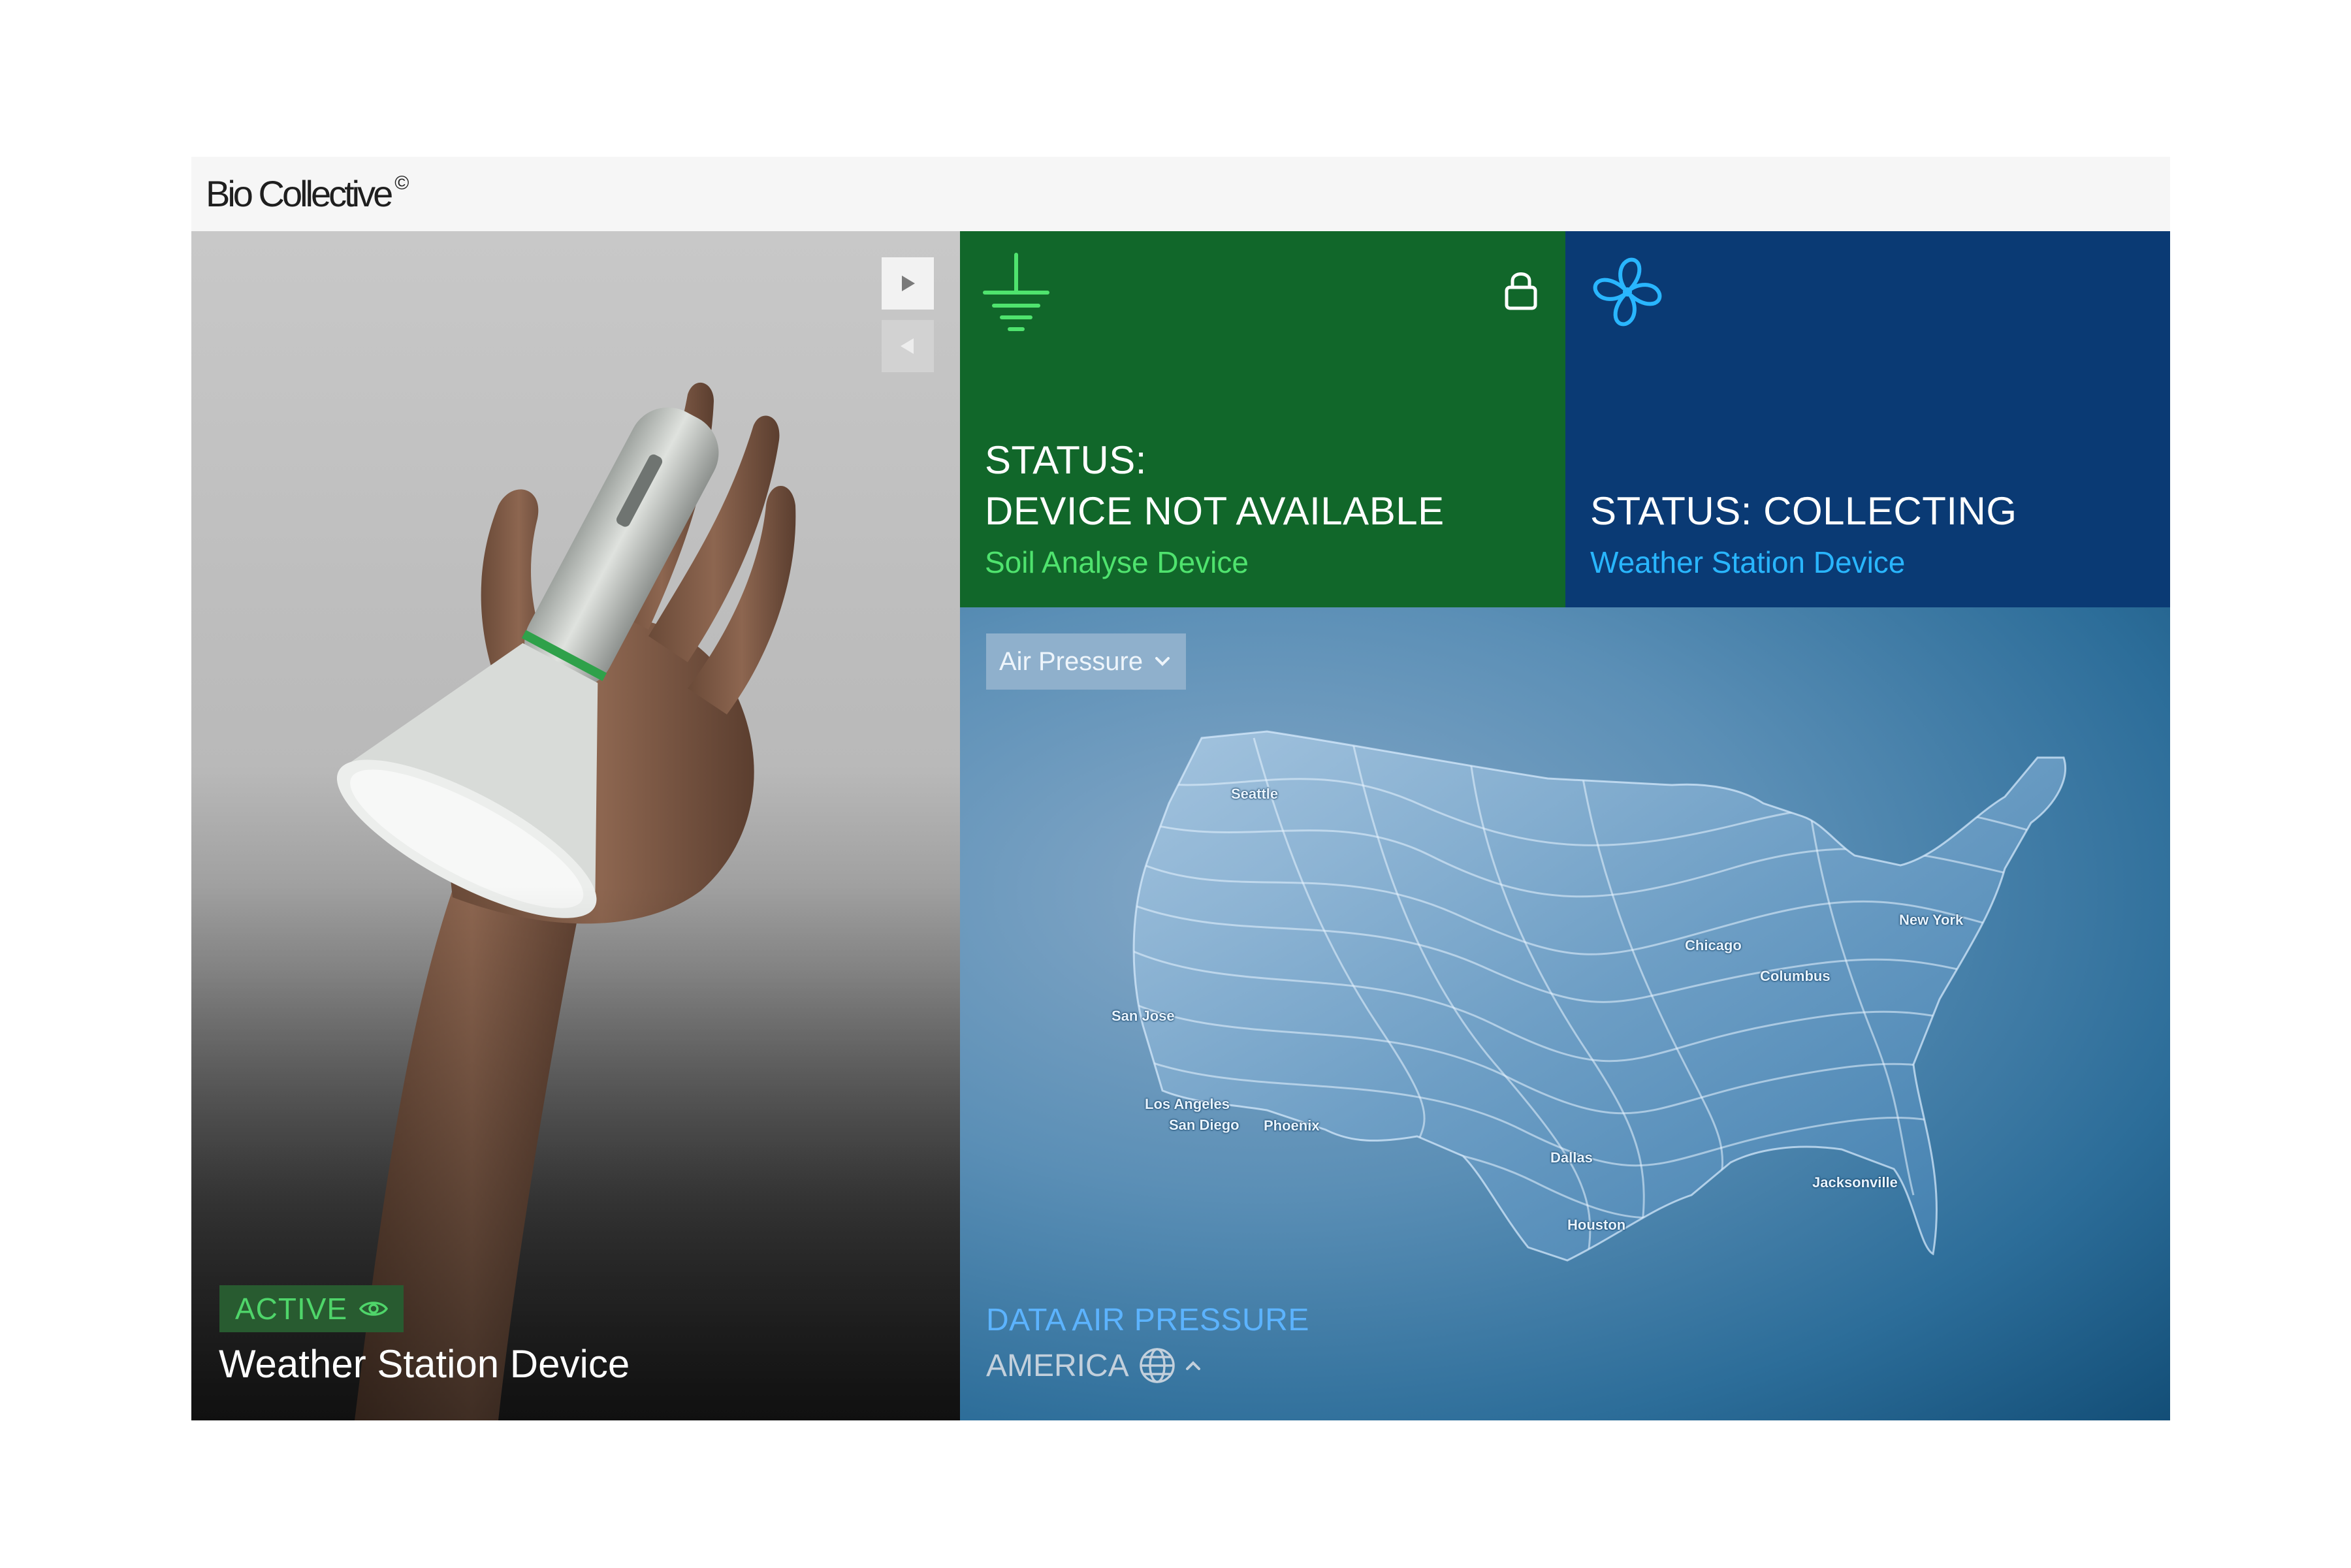 The image size is (2351, 1568). Describe the element at coordinates (1162, 661) in the screenshot. I see `chevron-down-icon` at that location.